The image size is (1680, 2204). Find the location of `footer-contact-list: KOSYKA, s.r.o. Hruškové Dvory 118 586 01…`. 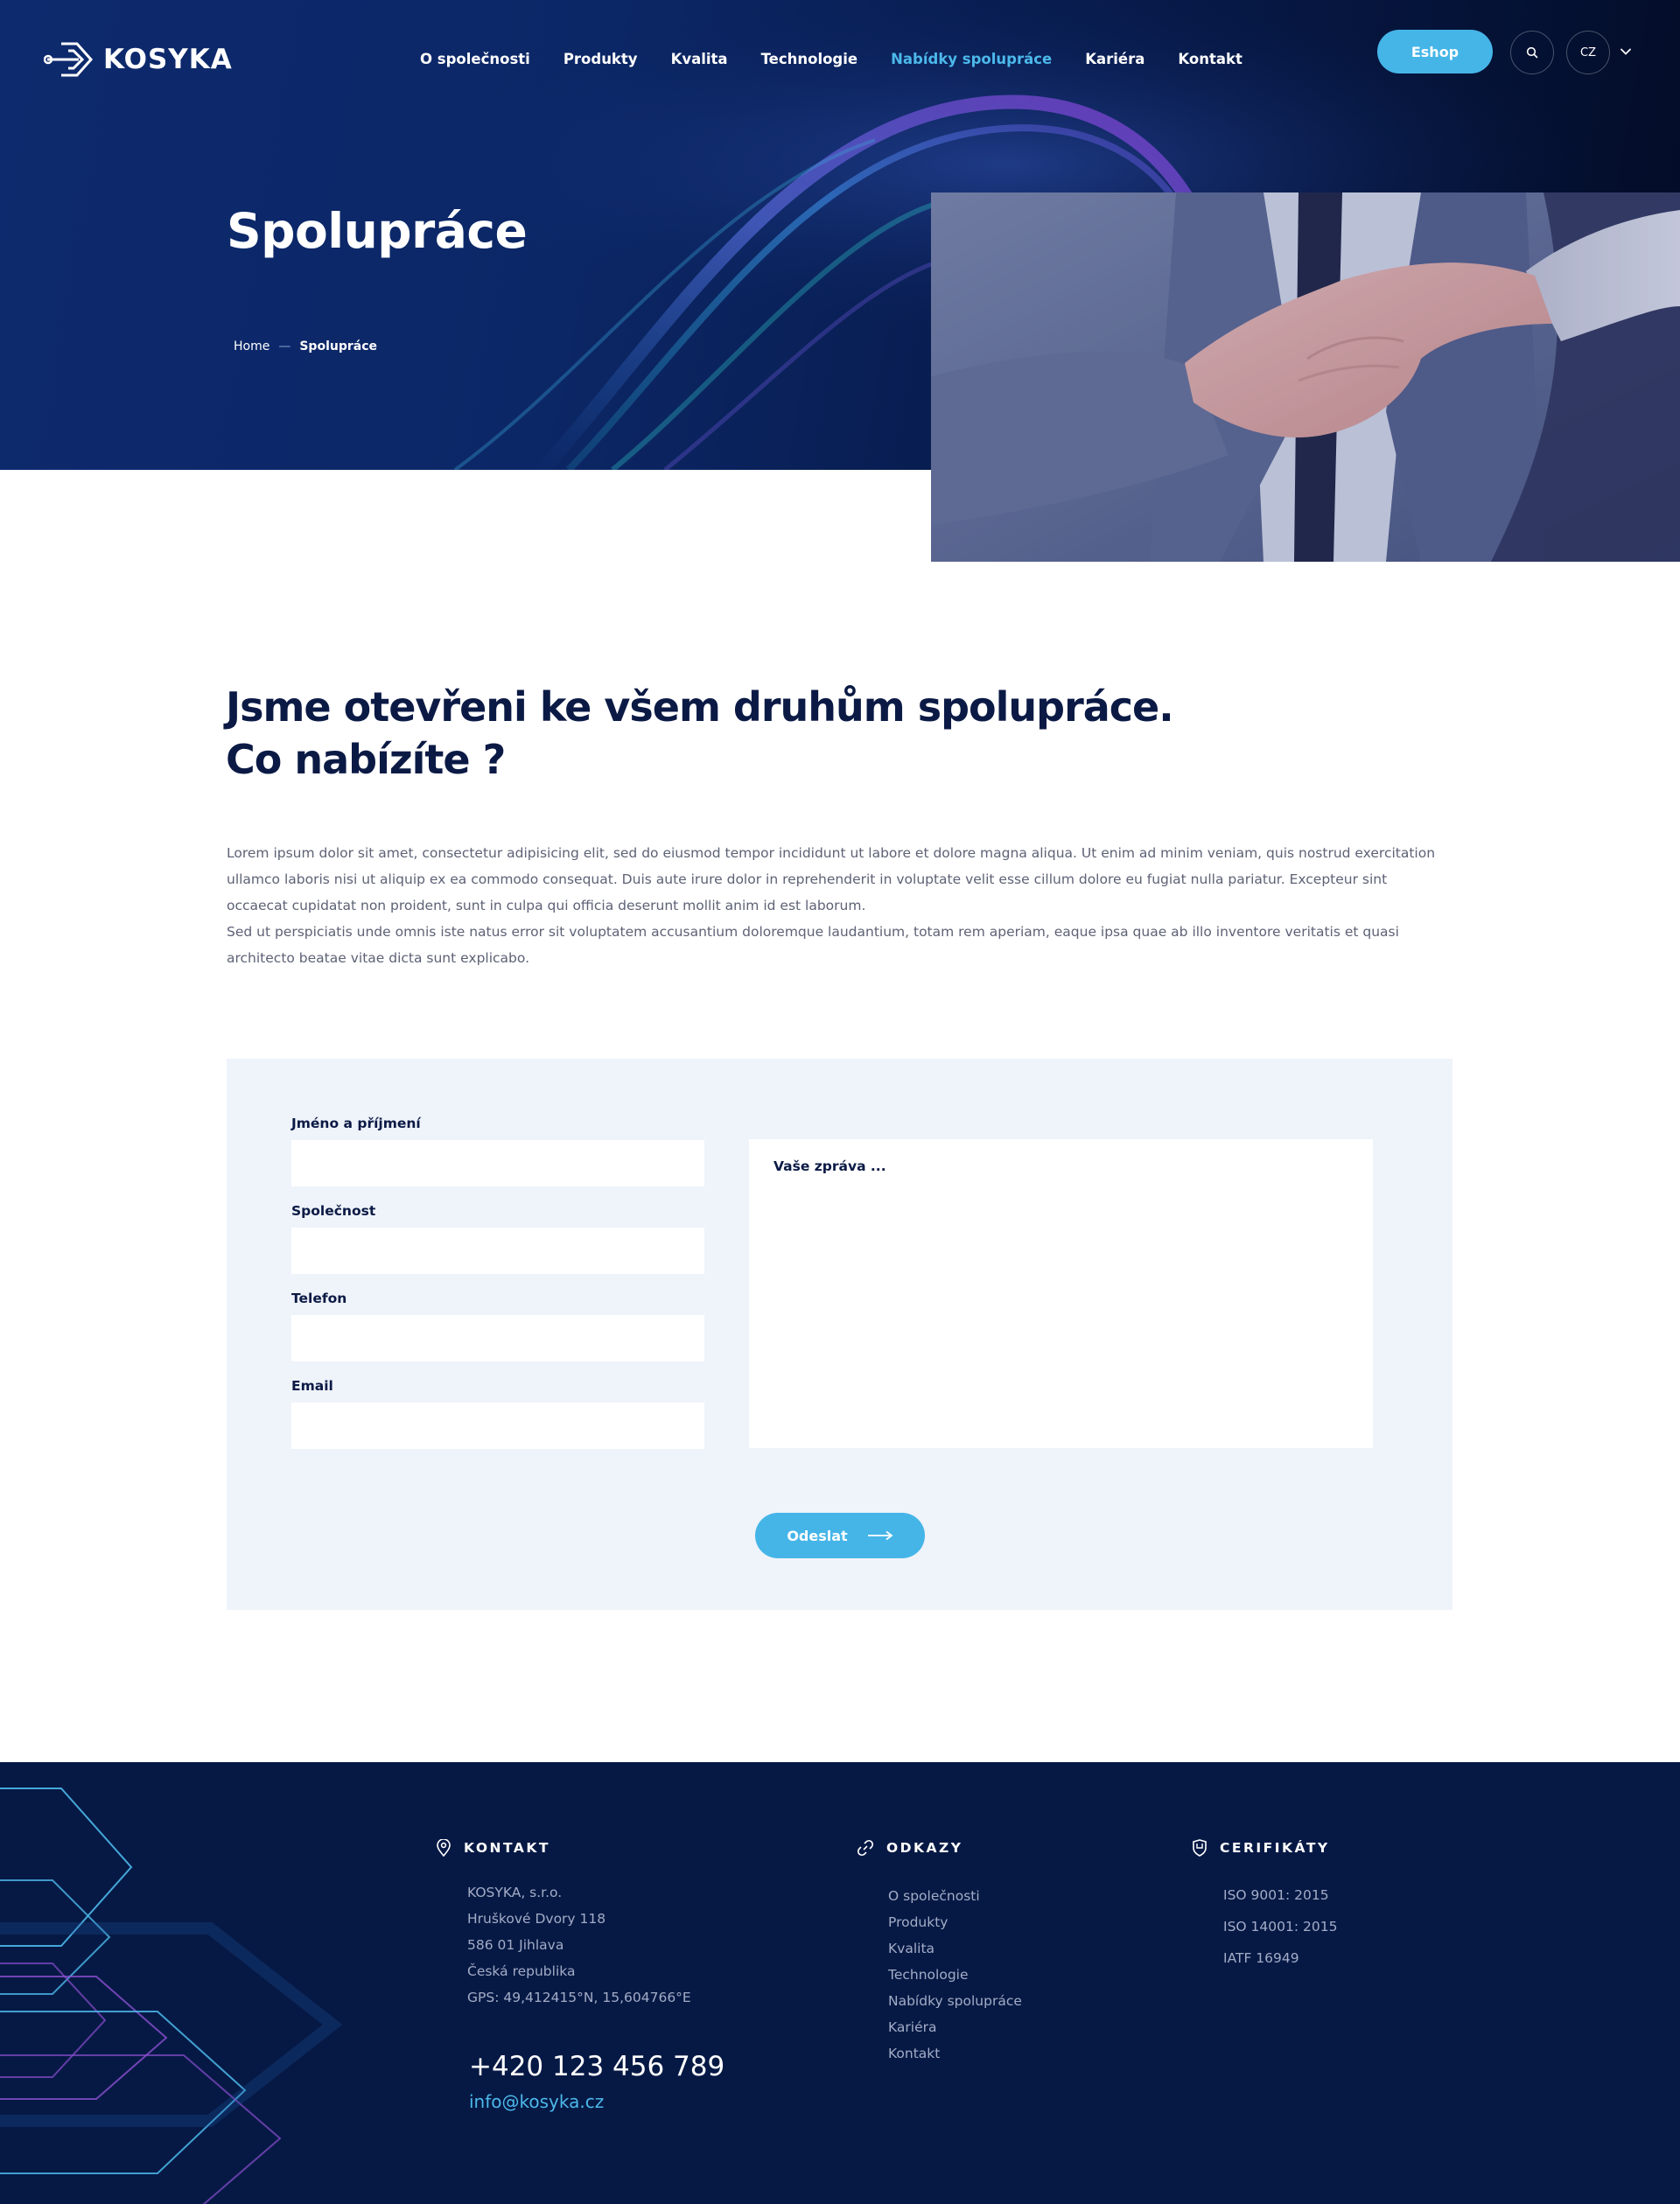

footer-contact-list: KOSYKA, s.r.o. Hruškové Dvory 118 586 01… is located at coordinates (579, 1945).